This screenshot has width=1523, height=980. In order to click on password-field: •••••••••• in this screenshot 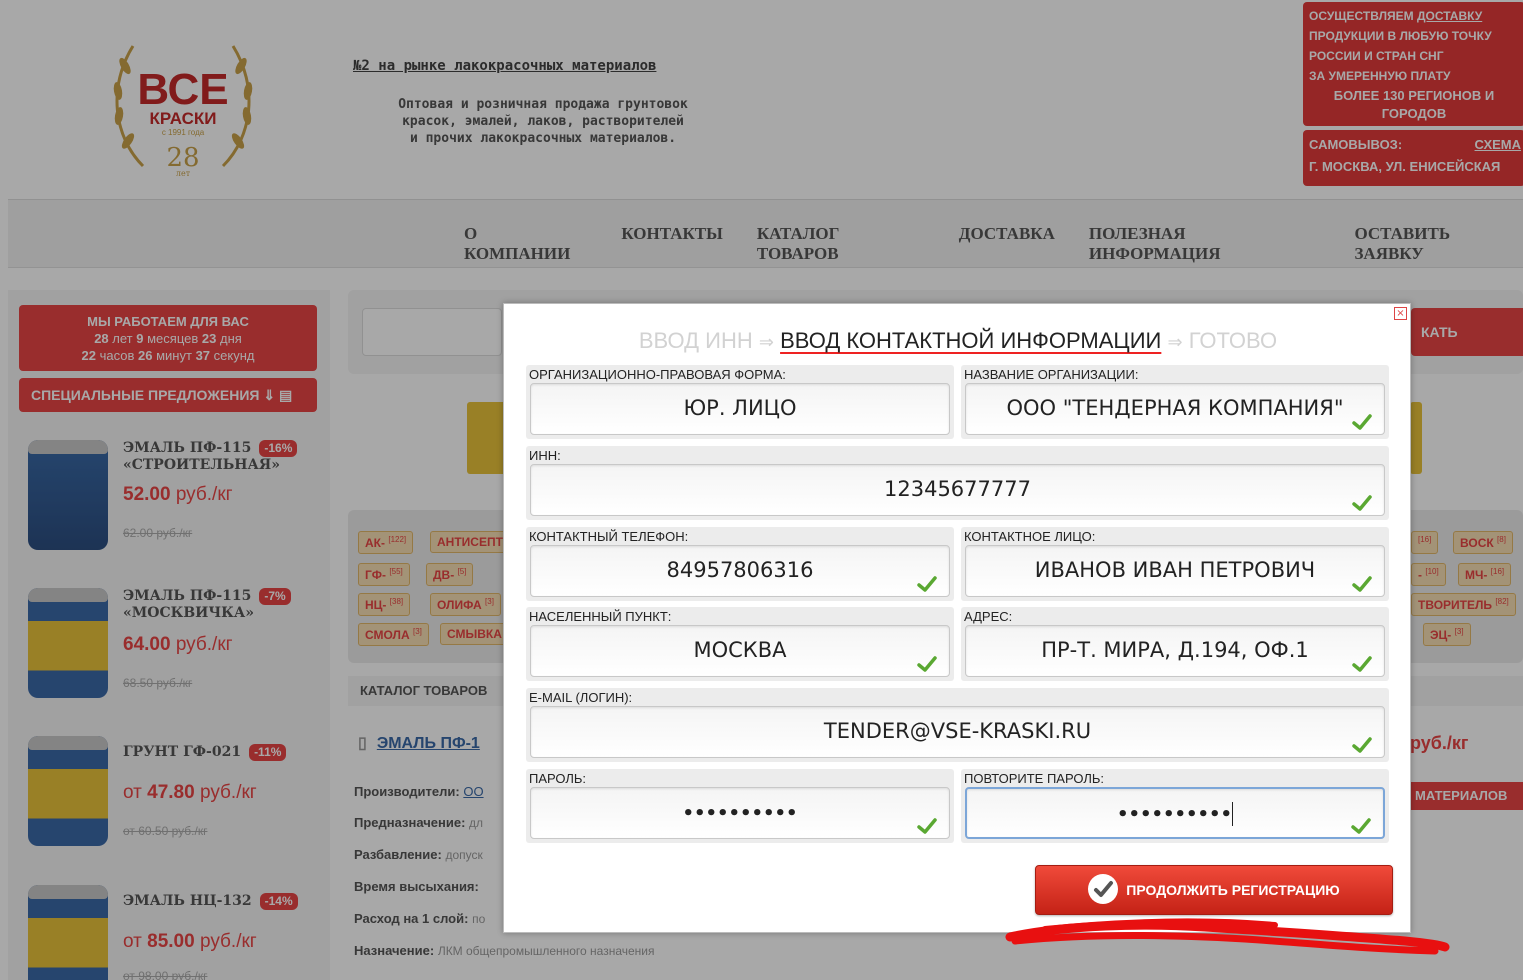, I will do `click(740, 813)`.